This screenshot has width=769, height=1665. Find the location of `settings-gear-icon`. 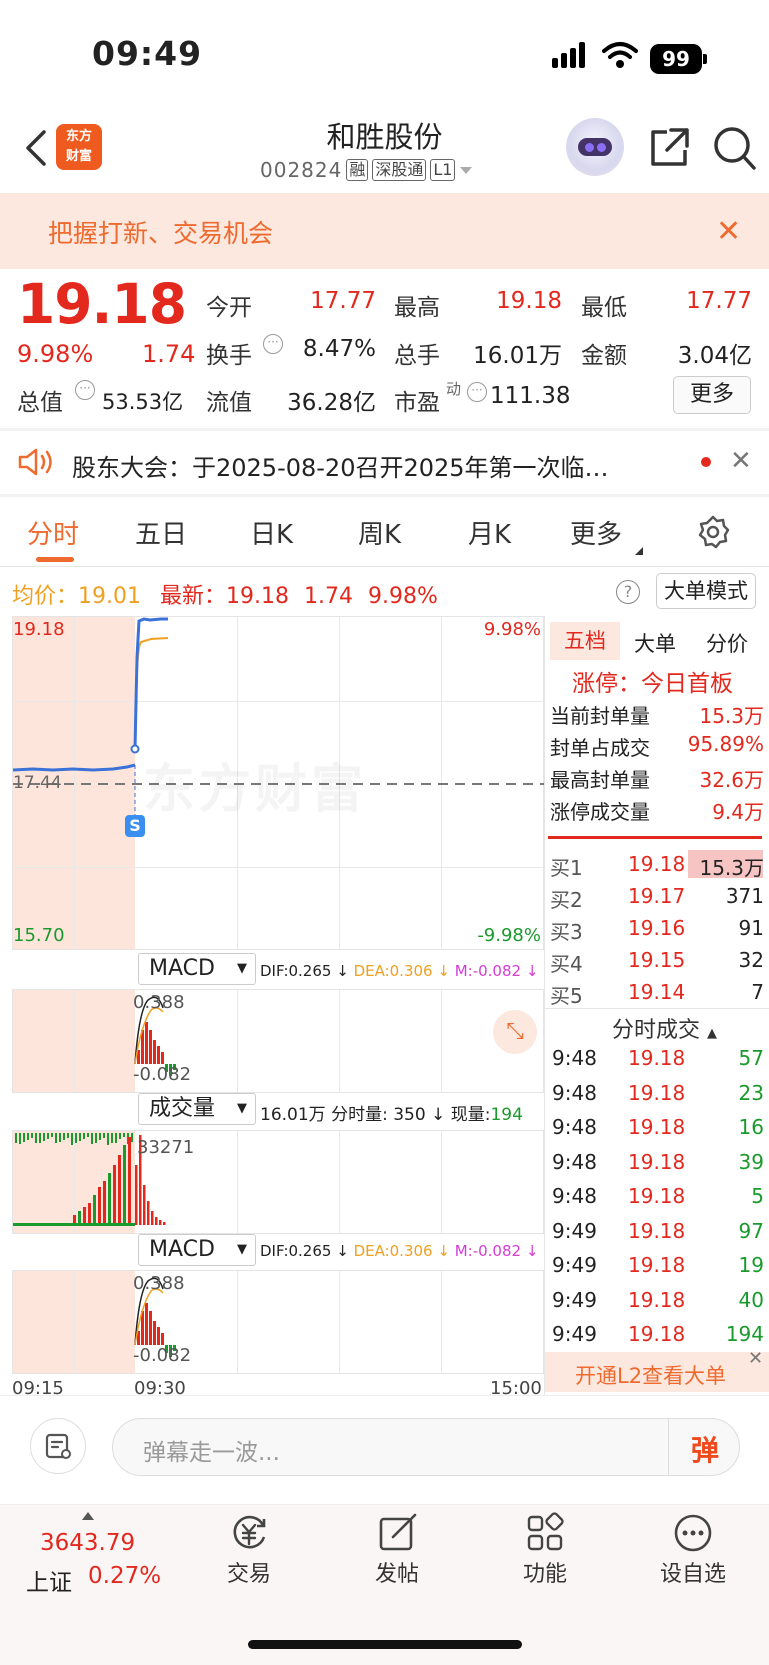

settings-gear-icon is located at coordinates (713, 532).